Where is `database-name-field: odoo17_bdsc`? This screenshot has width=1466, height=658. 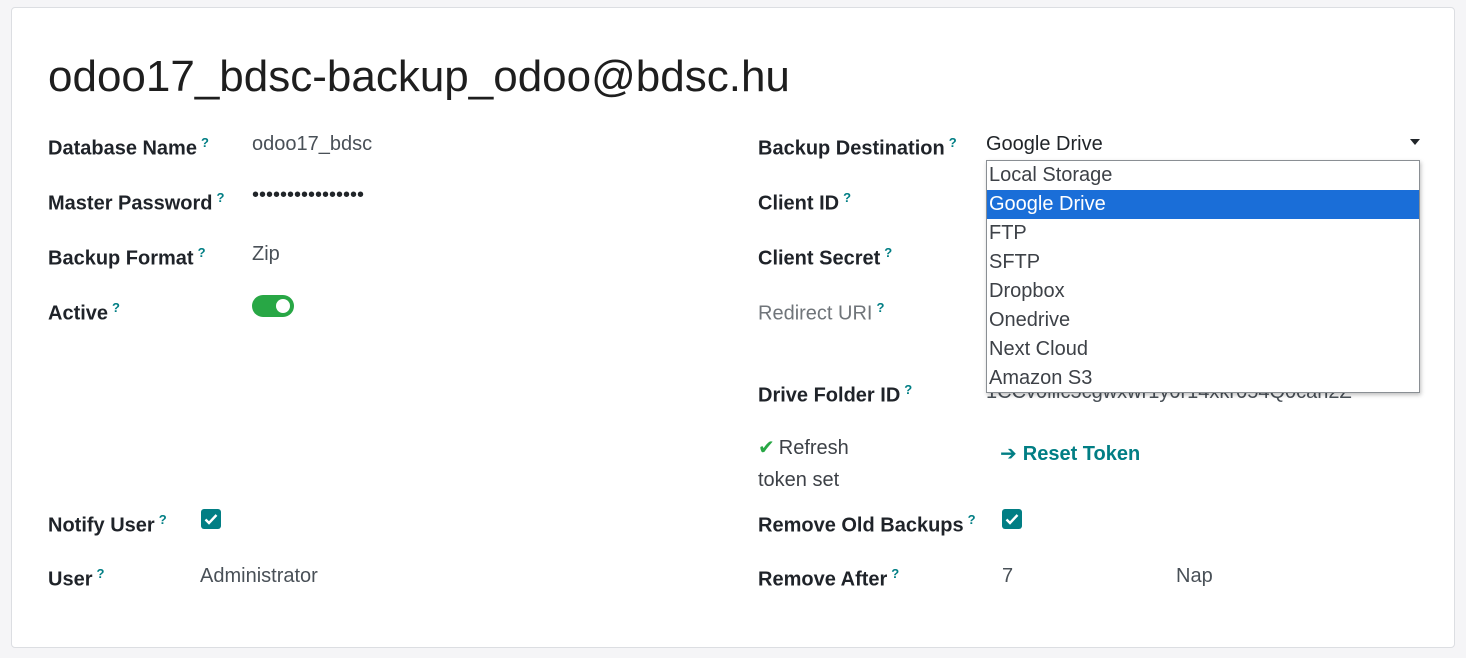 database-name-field: odoo17_bdsc is located at coordinates (312, 144).